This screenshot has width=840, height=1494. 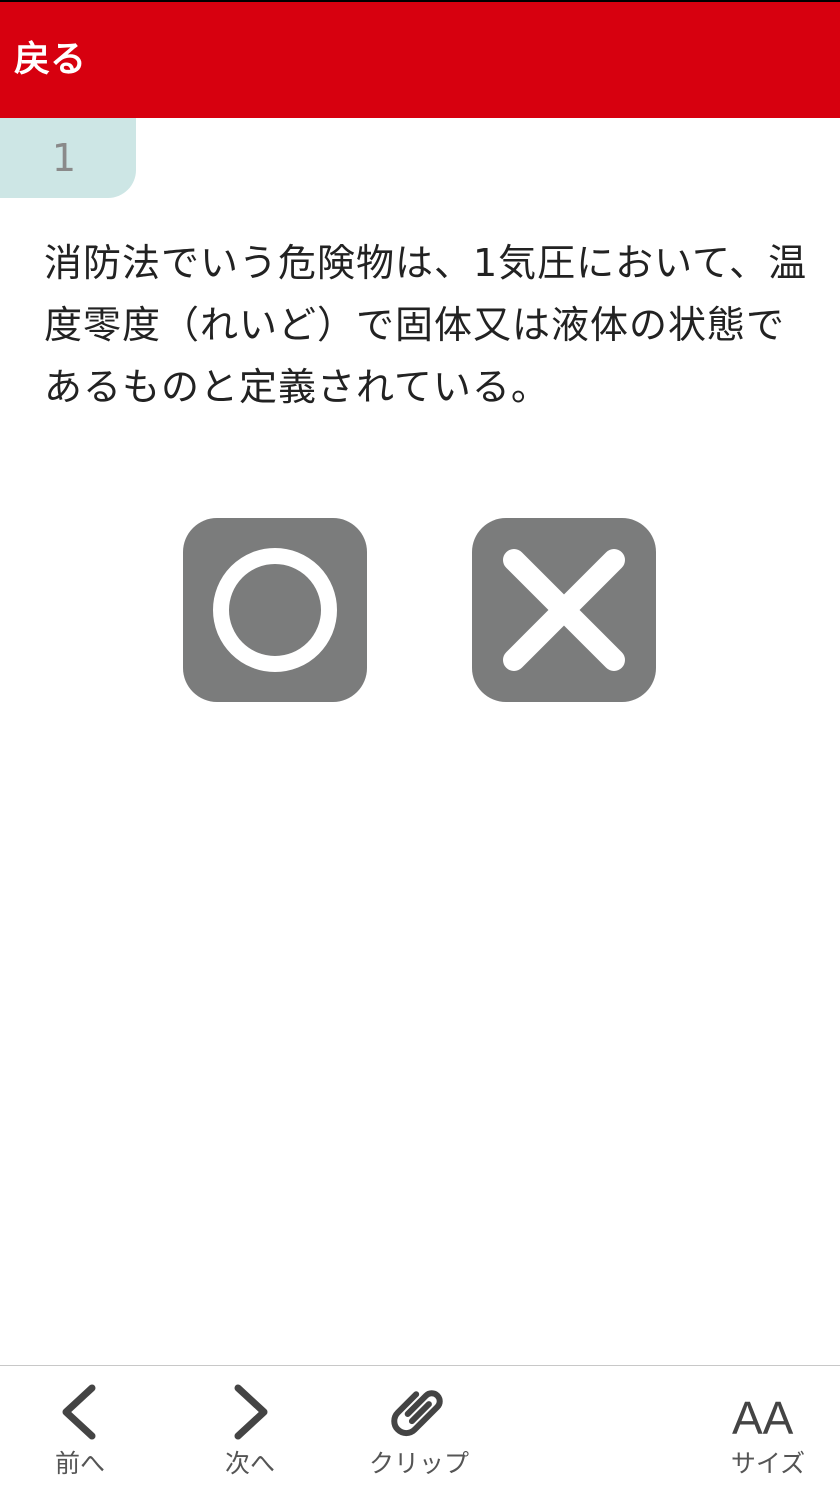 I want to click on chevron-right-icon, so click(x=251, y=1412).